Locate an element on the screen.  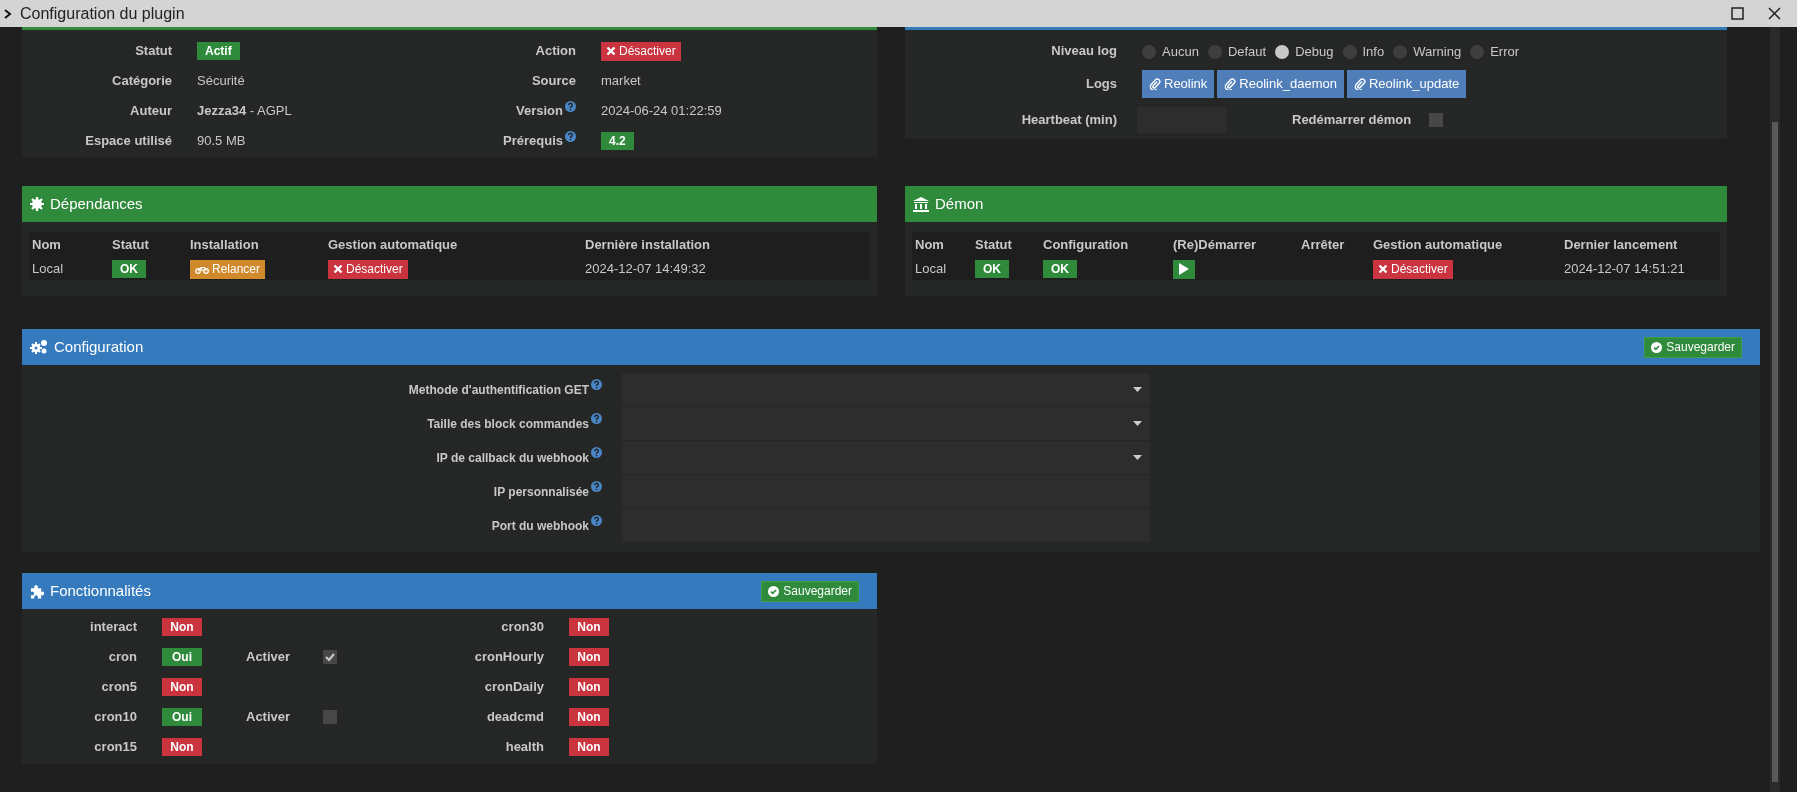
column-header: Dernière installation is located at coordinates (647, 245).